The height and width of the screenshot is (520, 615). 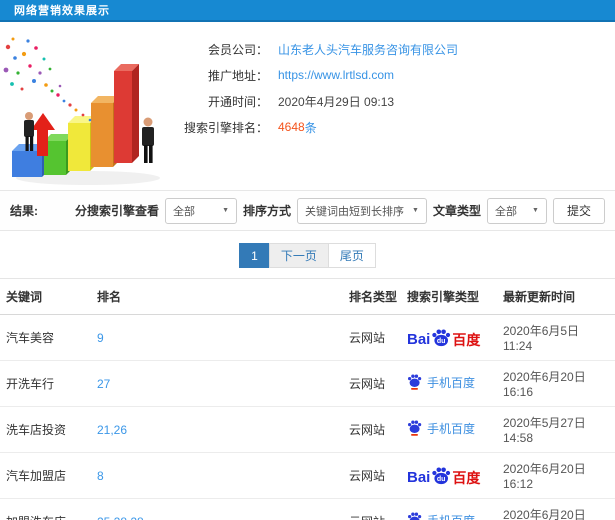 What do you see at coordinates (254, 255) in the screenshot?
I see `page-1-button: 1` at bounding box center [254, 255].